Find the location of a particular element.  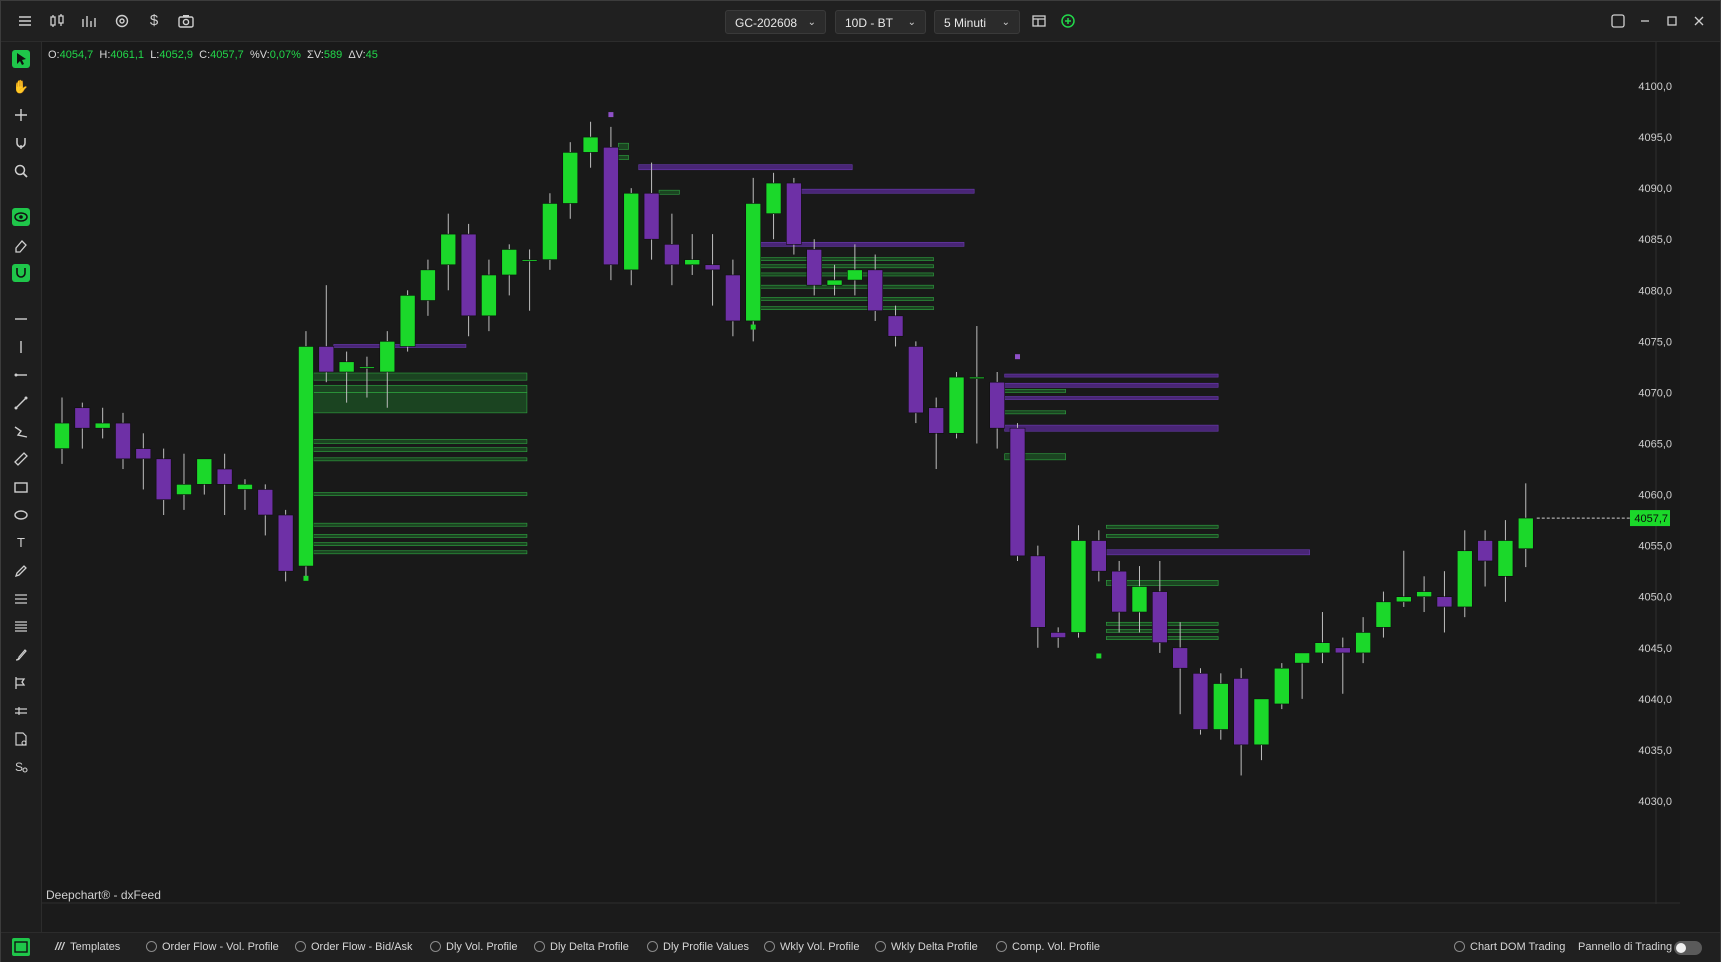

delta-volume-value: 45 is located at coordinates (371, 55).